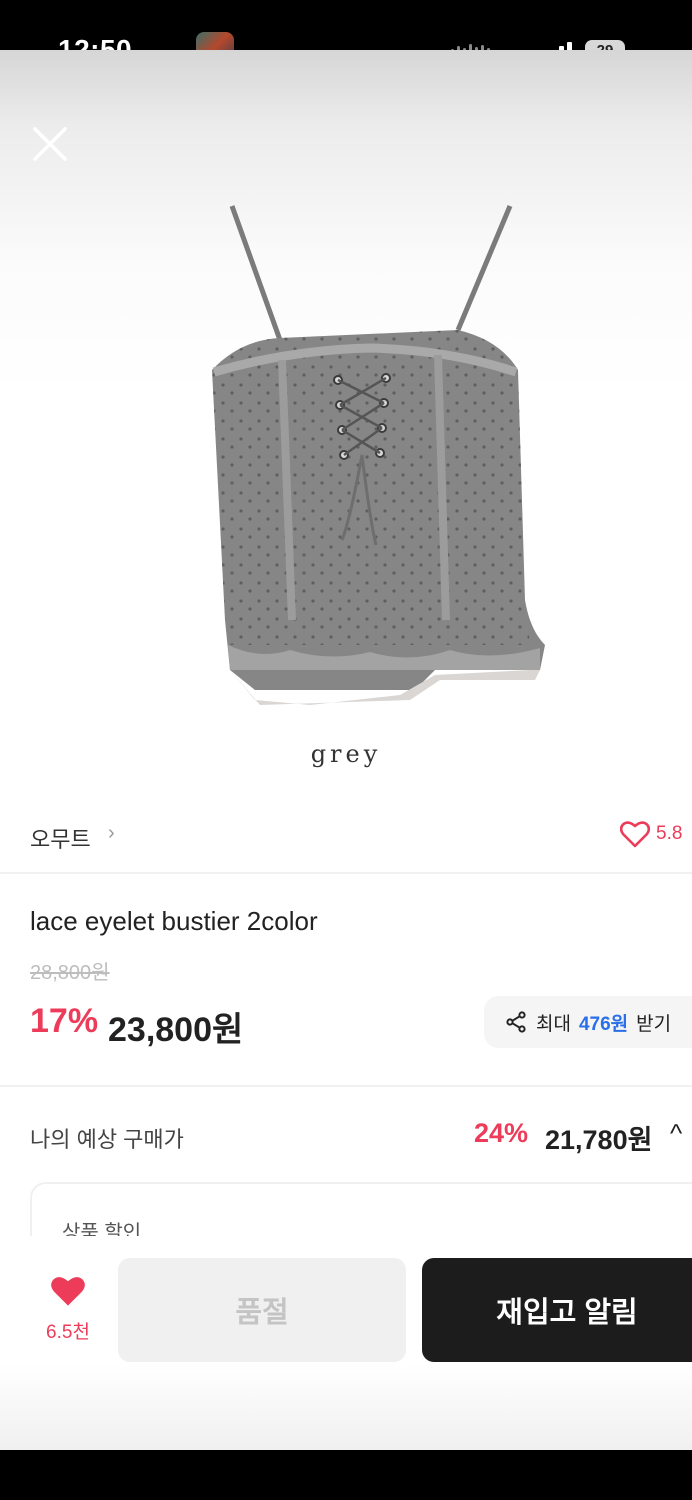 Image resolution: width=692 pixels, height=1500 pixels. Describe the element at coordinates (557, 1310) in the screenshot. I see `restock-alert-button: 재입고 알림` at that location.